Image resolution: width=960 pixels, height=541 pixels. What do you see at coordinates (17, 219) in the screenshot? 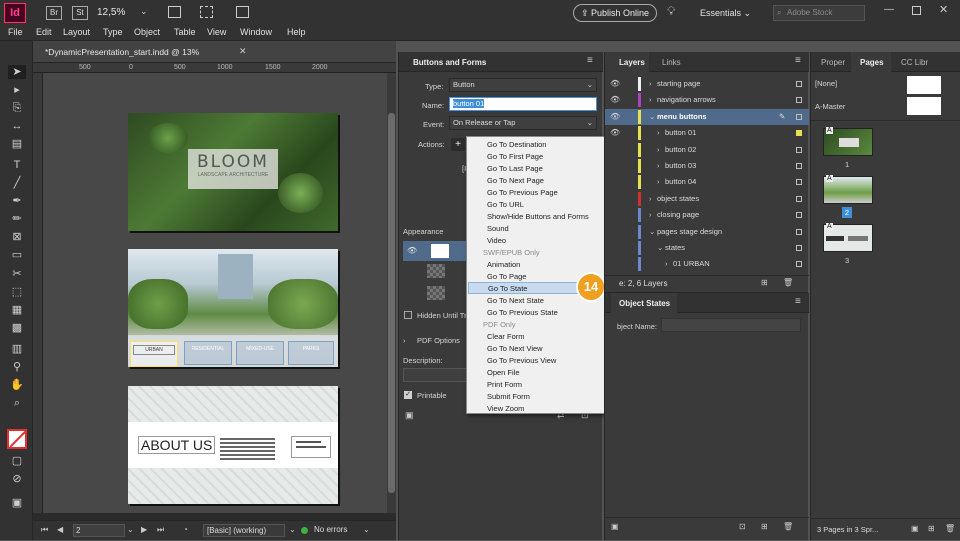
I see `pencil-tool-icon: ✏` at bounding box center [17, 219].